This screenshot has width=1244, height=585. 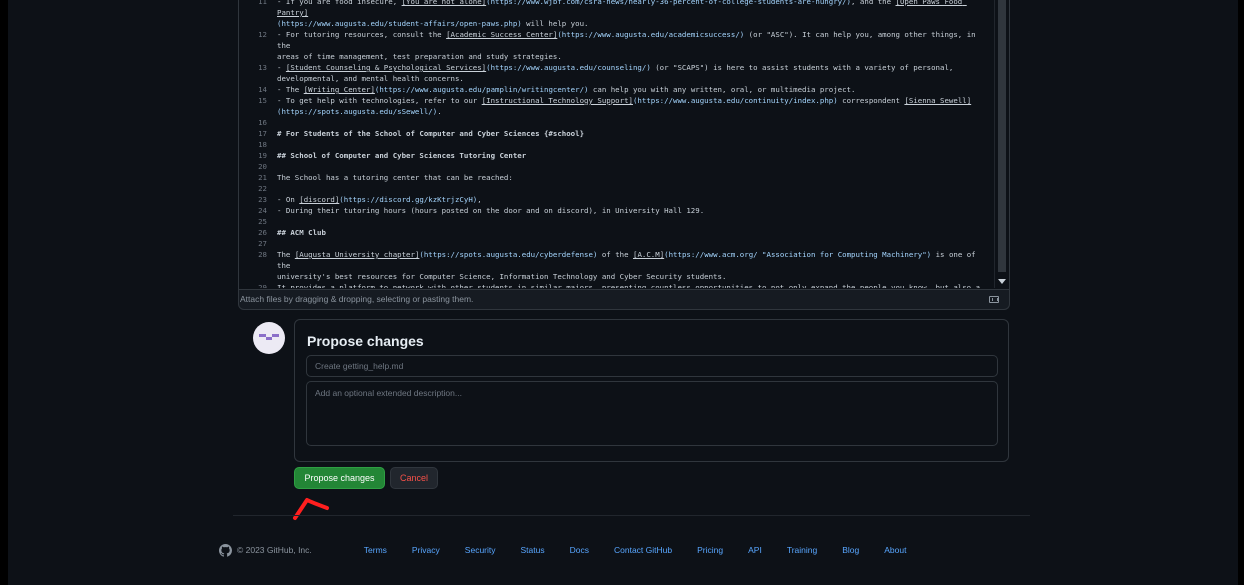 I want to click on line-number: 23, so click(x=262, y=199).